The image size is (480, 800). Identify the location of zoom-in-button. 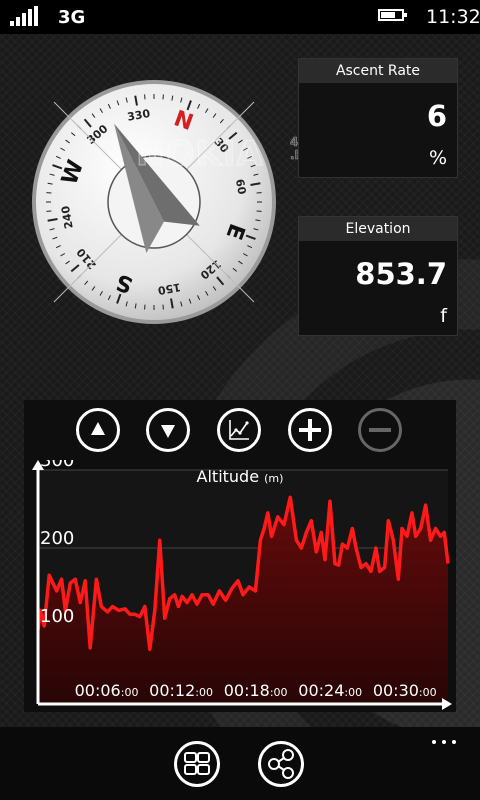
(310, 430).